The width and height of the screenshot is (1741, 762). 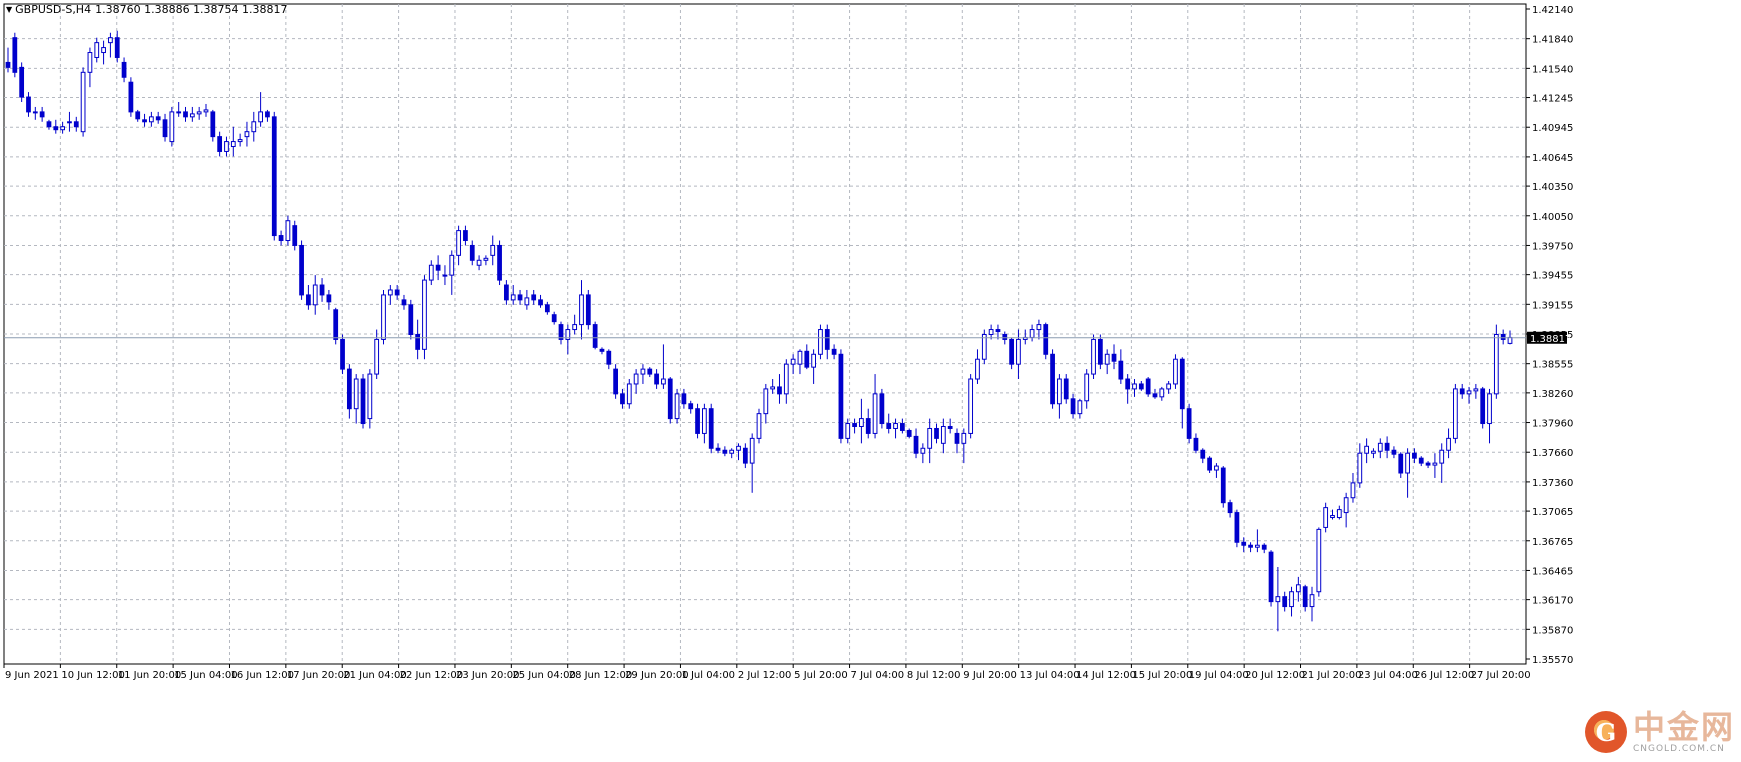 I want to click on x-tick-label: 25 Jun 04:00, so click(x=544, y=675).